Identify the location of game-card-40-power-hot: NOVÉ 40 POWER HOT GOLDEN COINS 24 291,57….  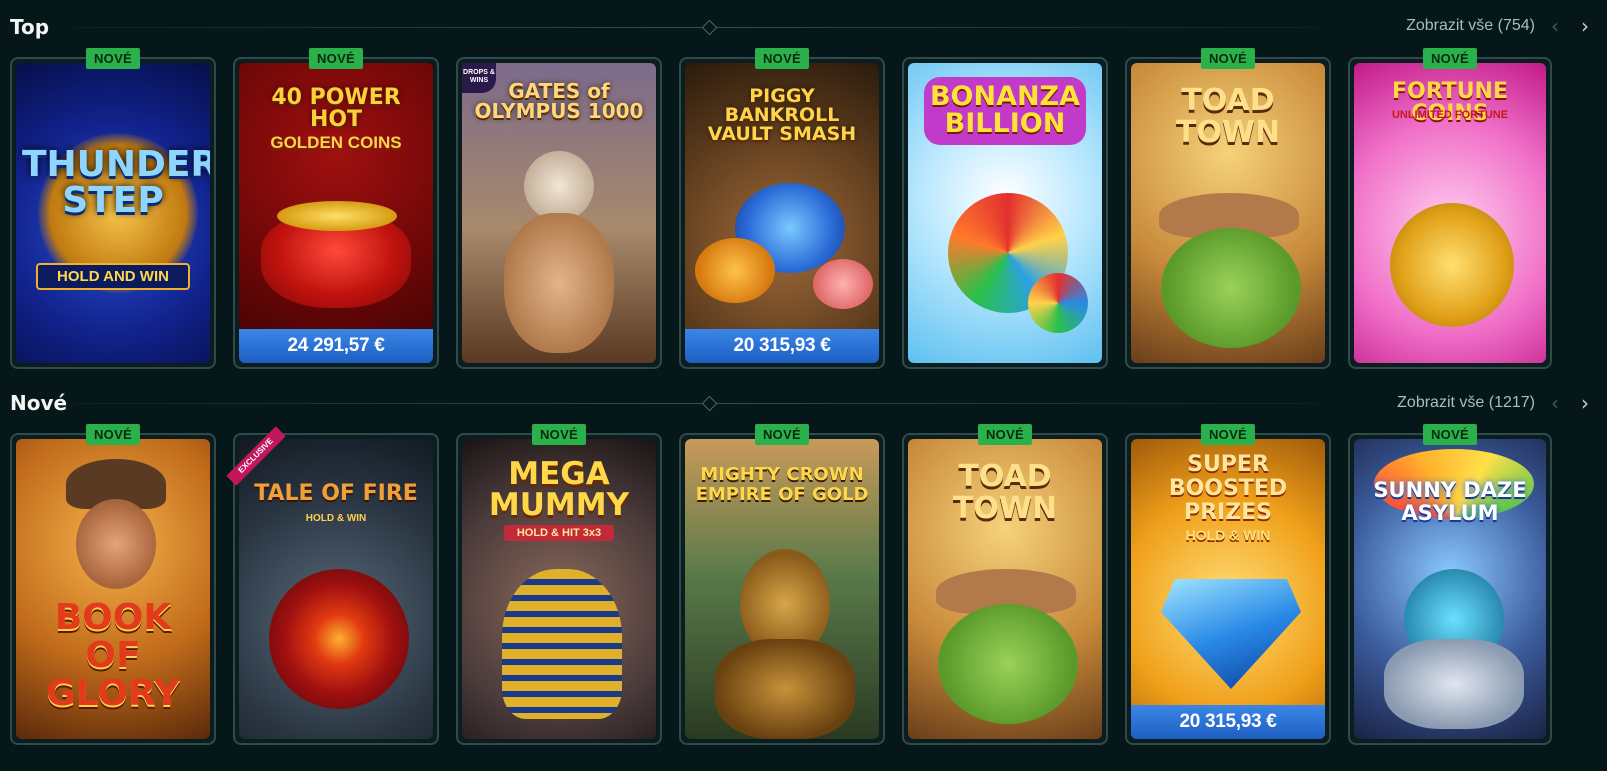
(336, 208).